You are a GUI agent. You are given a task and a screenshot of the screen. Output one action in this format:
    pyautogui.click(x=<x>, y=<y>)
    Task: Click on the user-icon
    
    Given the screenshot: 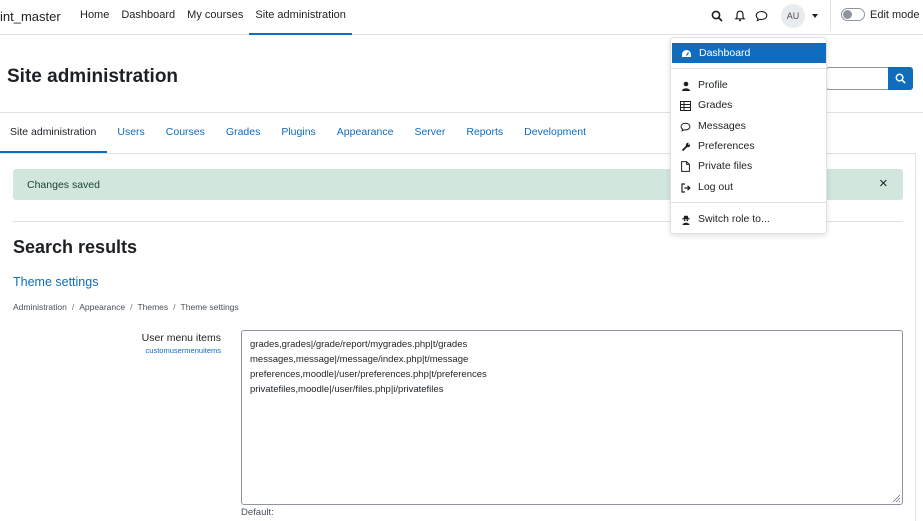 What is the action you would take?
    pyautogui.click(x=685, y=85)
    